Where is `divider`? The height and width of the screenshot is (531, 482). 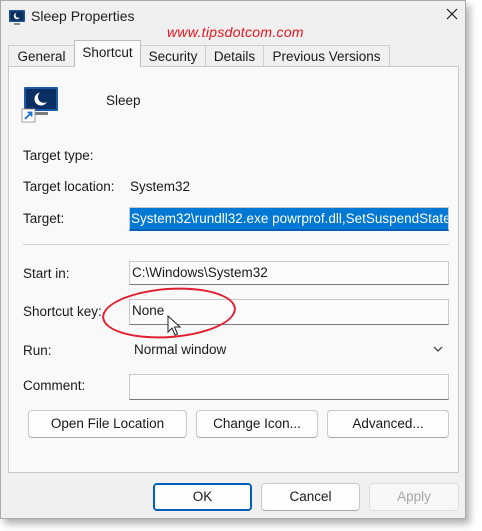 divider is located at coordinates (236, 244).